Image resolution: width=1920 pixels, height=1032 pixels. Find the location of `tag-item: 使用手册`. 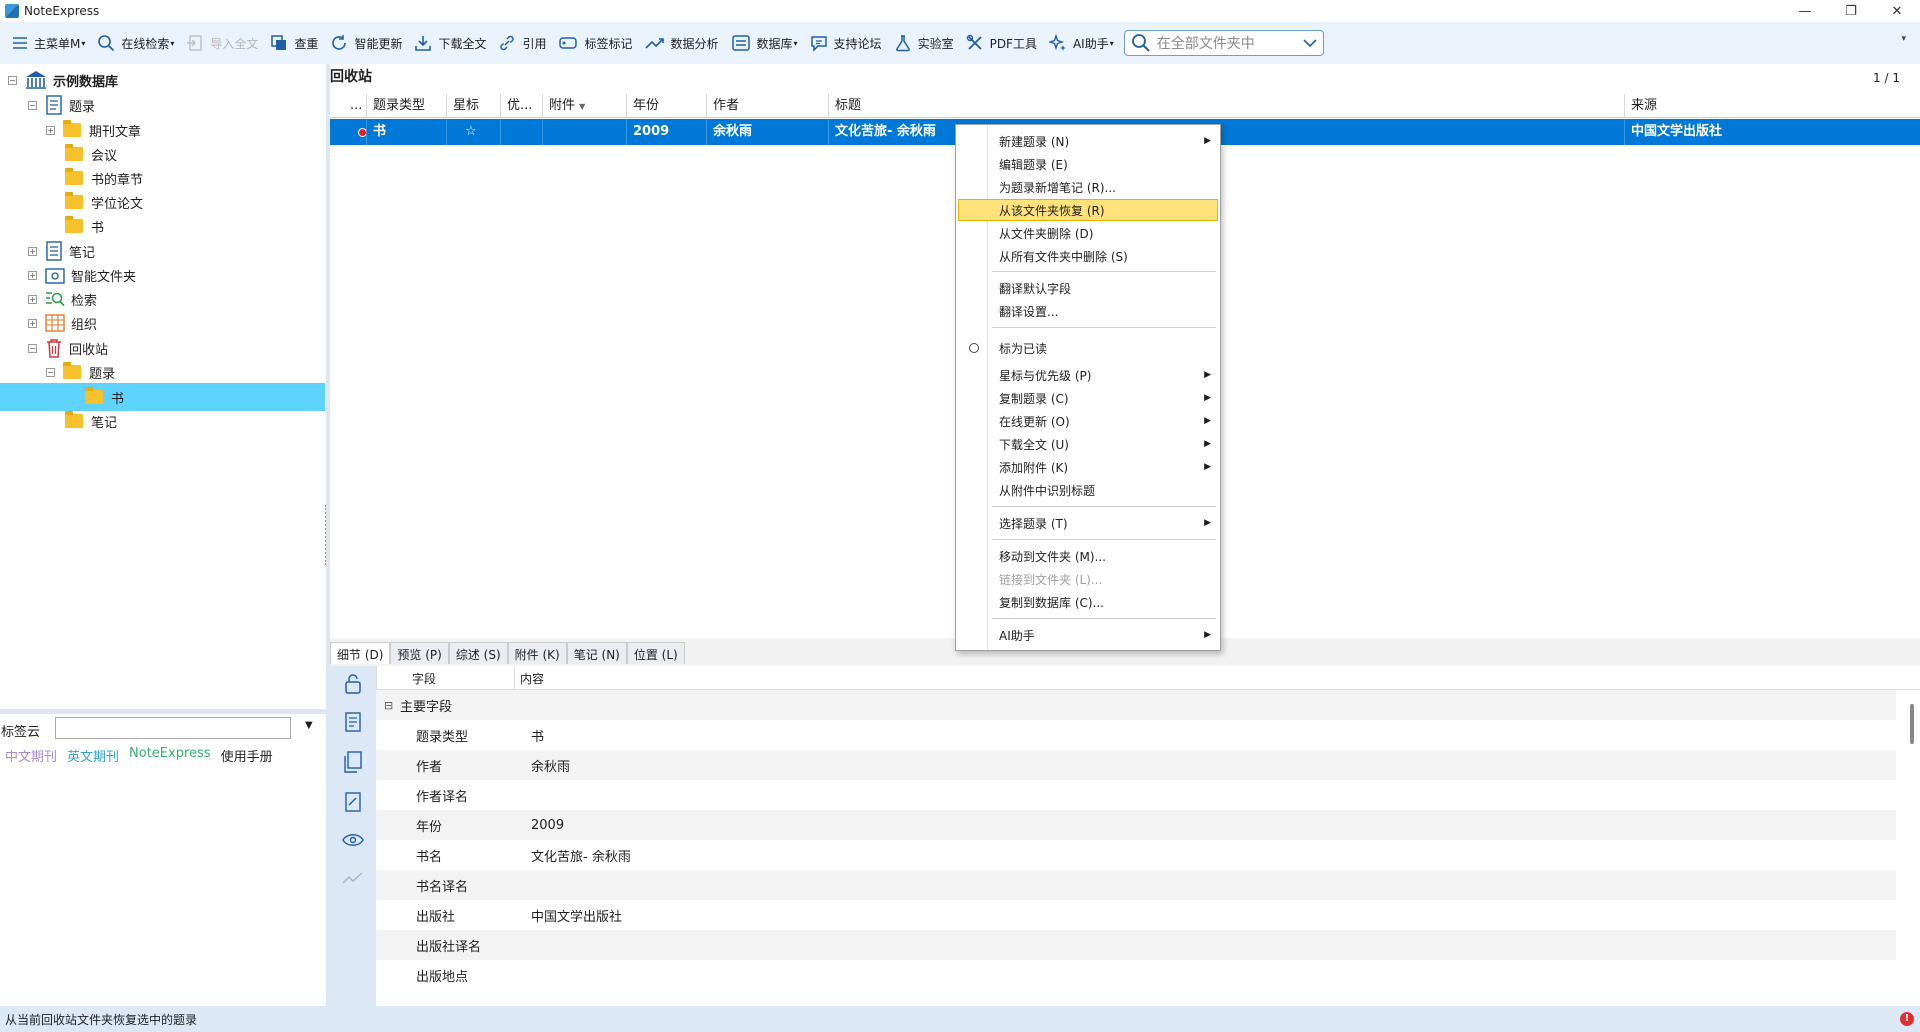

tag-item: 使用手册 is located at coordinates (247, 755).